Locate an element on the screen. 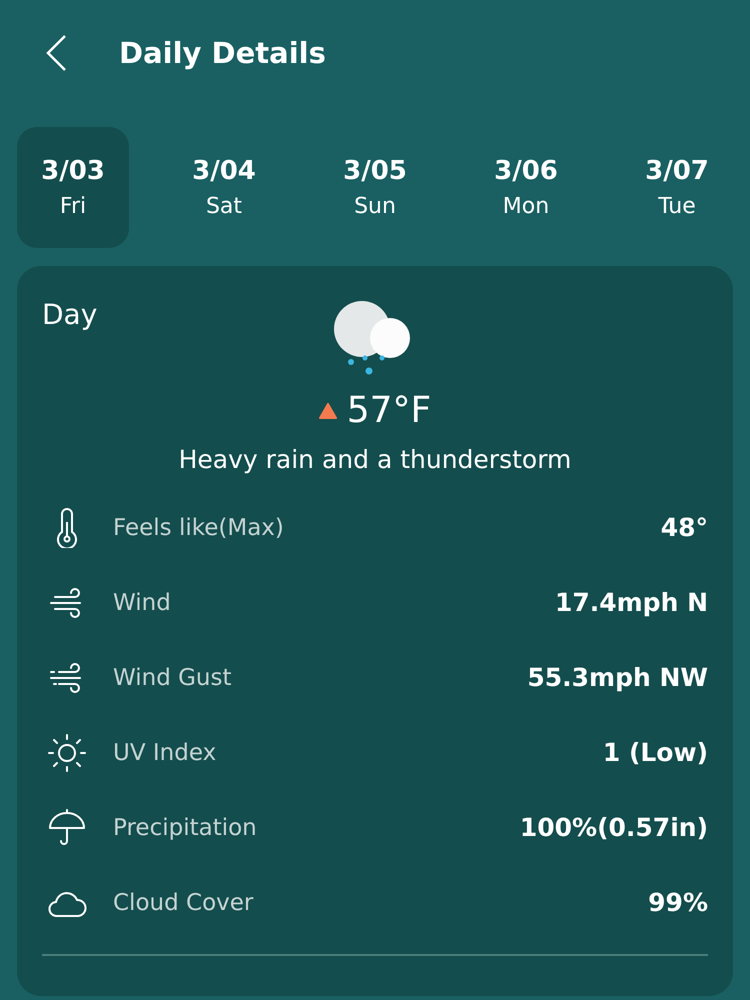  triangle-icon is located at coordinates (327, 410).